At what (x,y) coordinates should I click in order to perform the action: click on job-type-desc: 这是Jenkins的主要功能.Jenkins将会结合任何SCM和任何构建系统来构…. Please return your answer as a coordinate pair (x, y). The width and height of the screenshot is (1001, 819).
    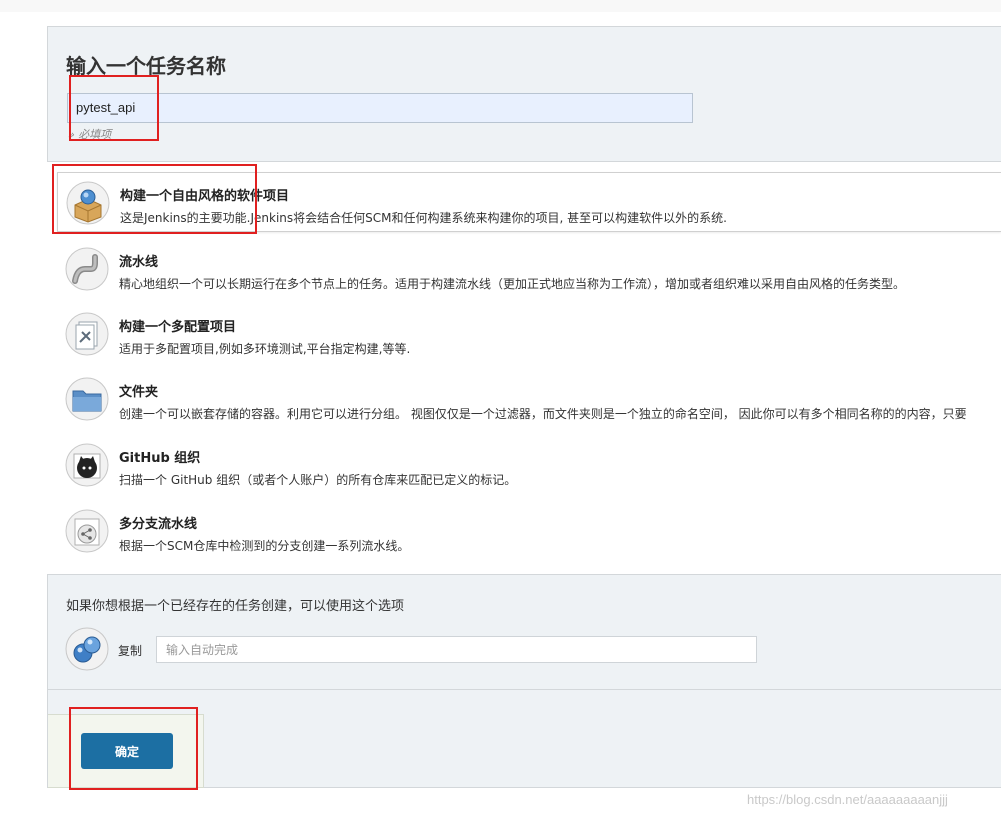
    Looking at the image, I should click on (423, 218).